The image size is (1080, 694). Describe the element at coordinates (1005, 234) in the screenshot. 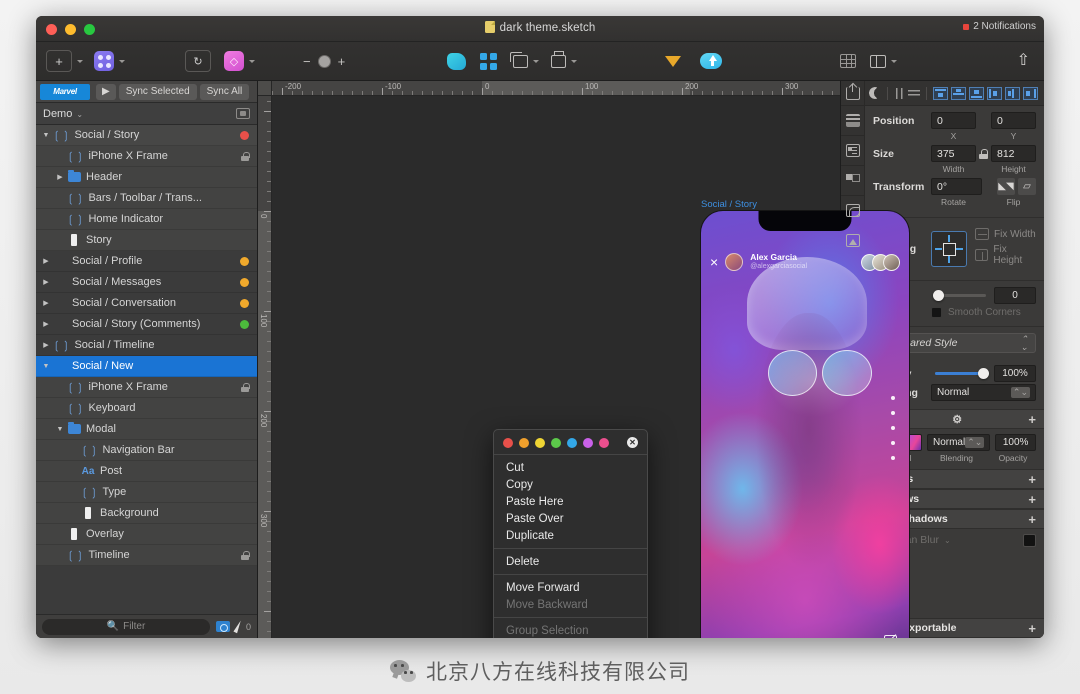

I see `fix-width-option: Fix Width` at that location.